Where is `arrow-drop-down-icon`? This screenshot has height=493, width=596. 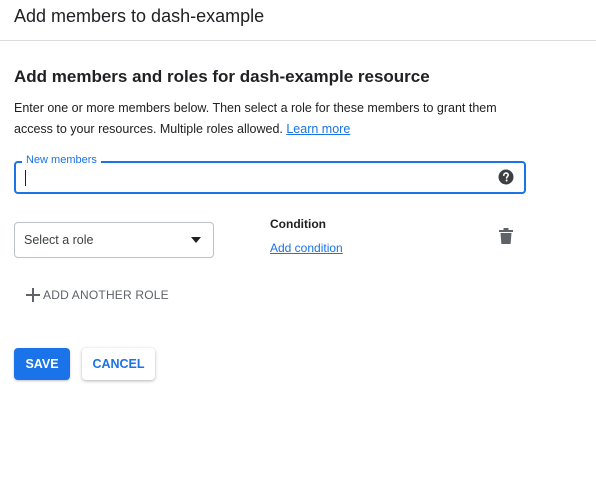 arrow-drop-down-icon is located at coordinates (196, 240).